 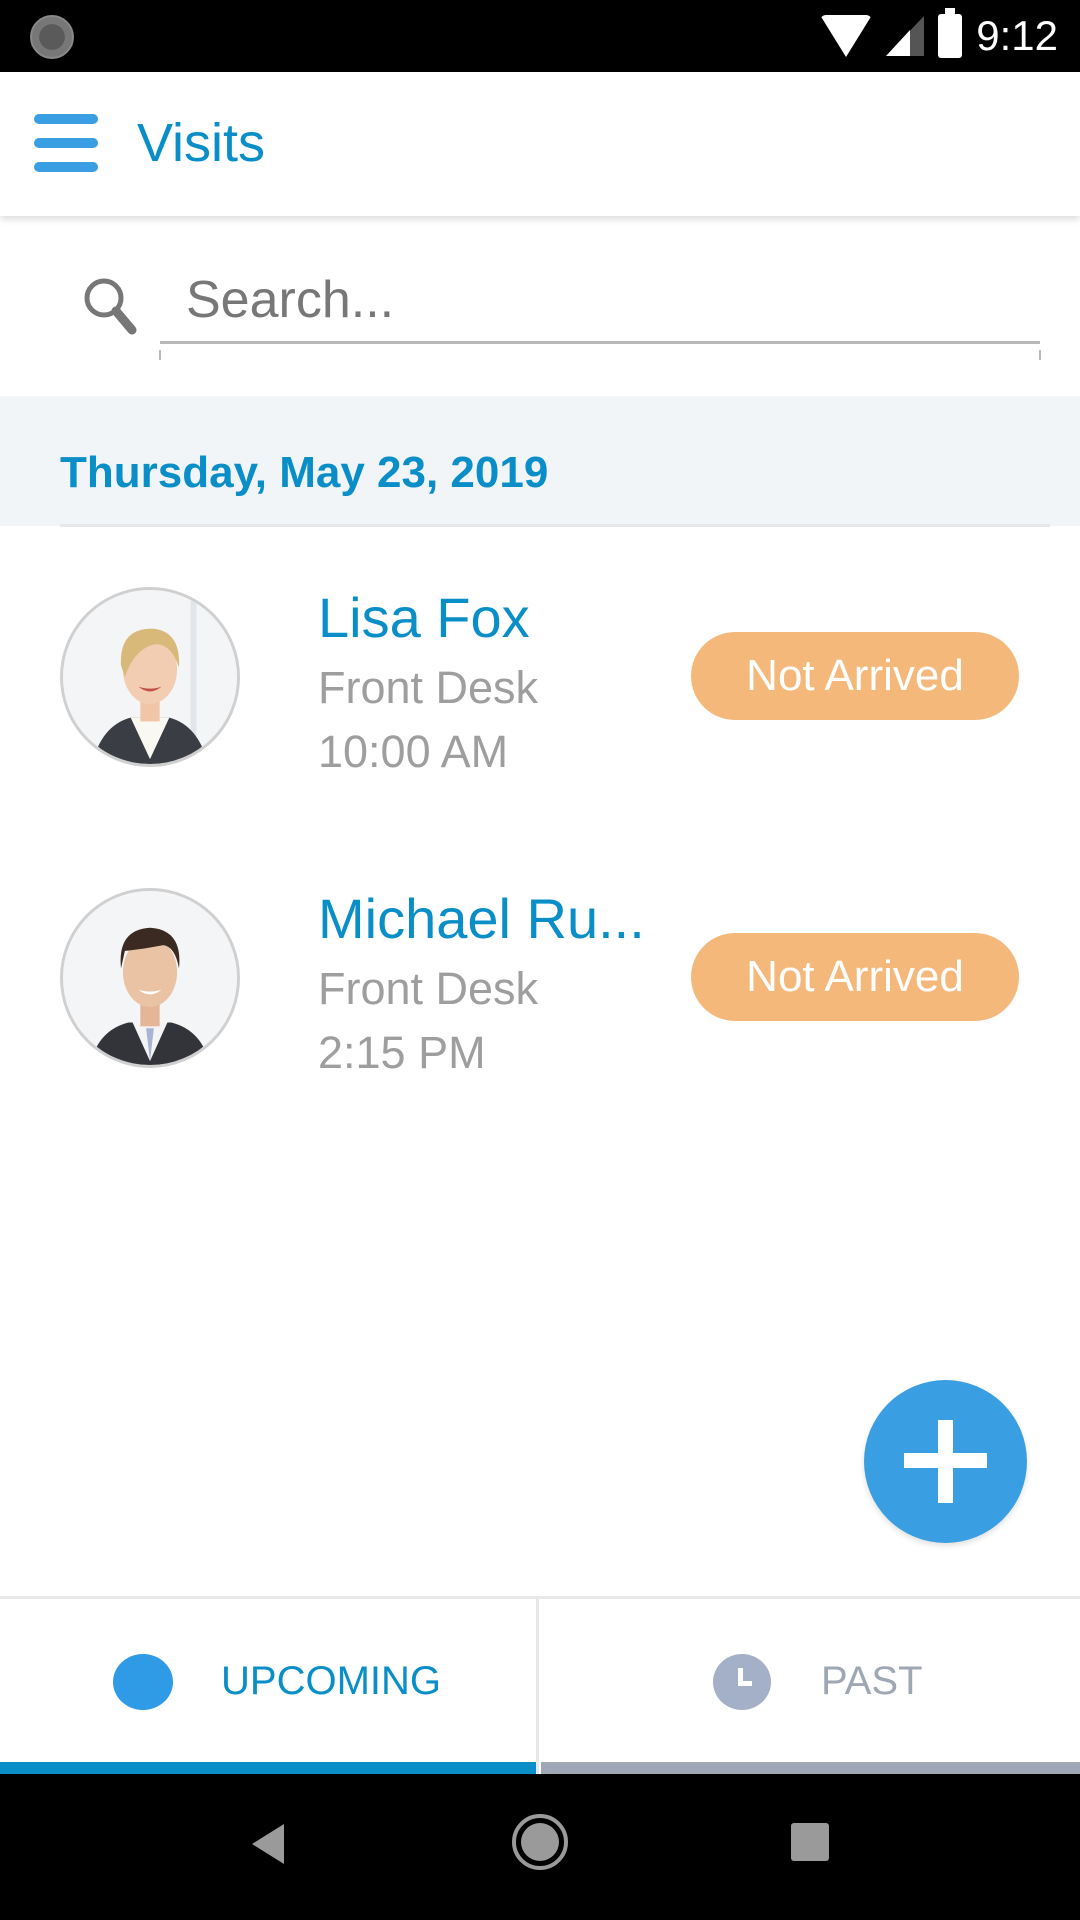 What do you see at coordinates (304, 472) in the screenshot?
I see `date-label: Thursday, May 23, 2019` at bounding box center [304, 472].